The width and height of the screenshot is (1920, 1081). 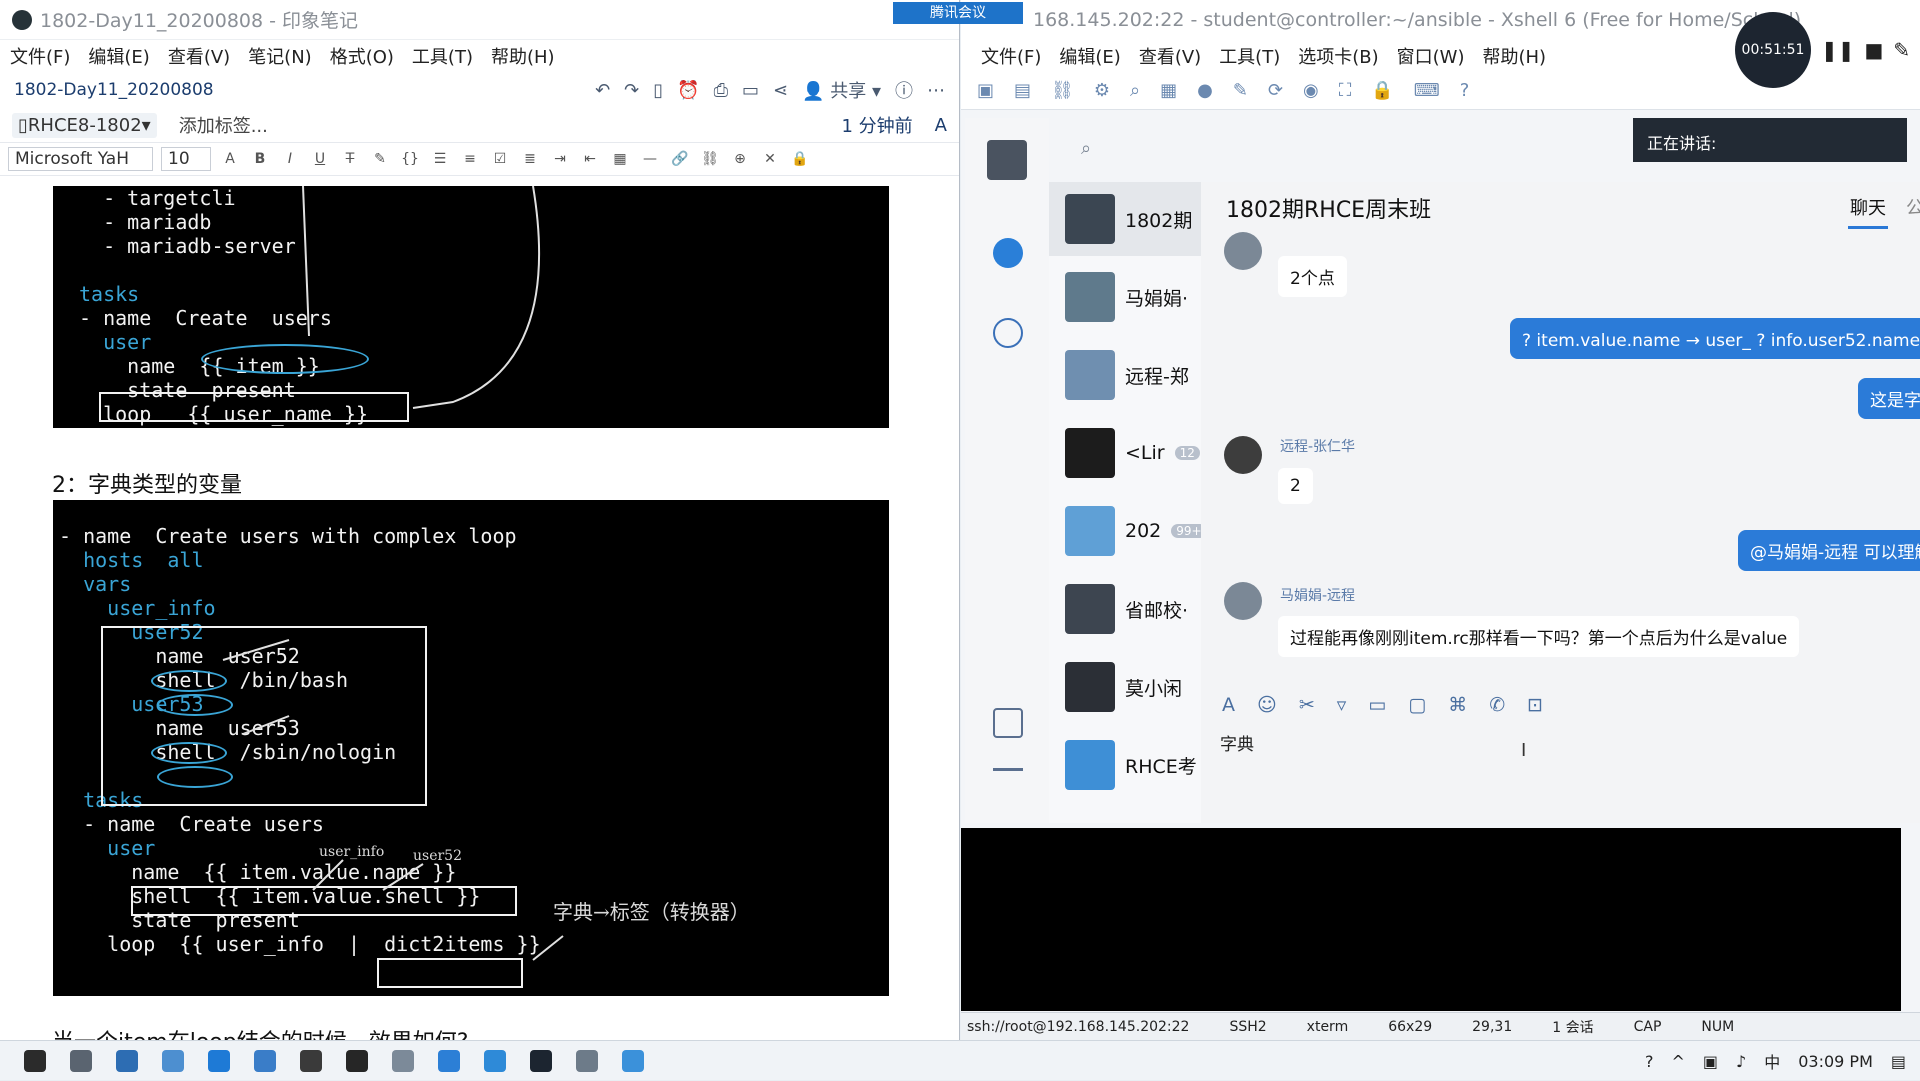 What do you see at coordinates (1710, 1061) in the screenshot?
I see `network-icon: ▣` at bounding box center [1710, 1061].